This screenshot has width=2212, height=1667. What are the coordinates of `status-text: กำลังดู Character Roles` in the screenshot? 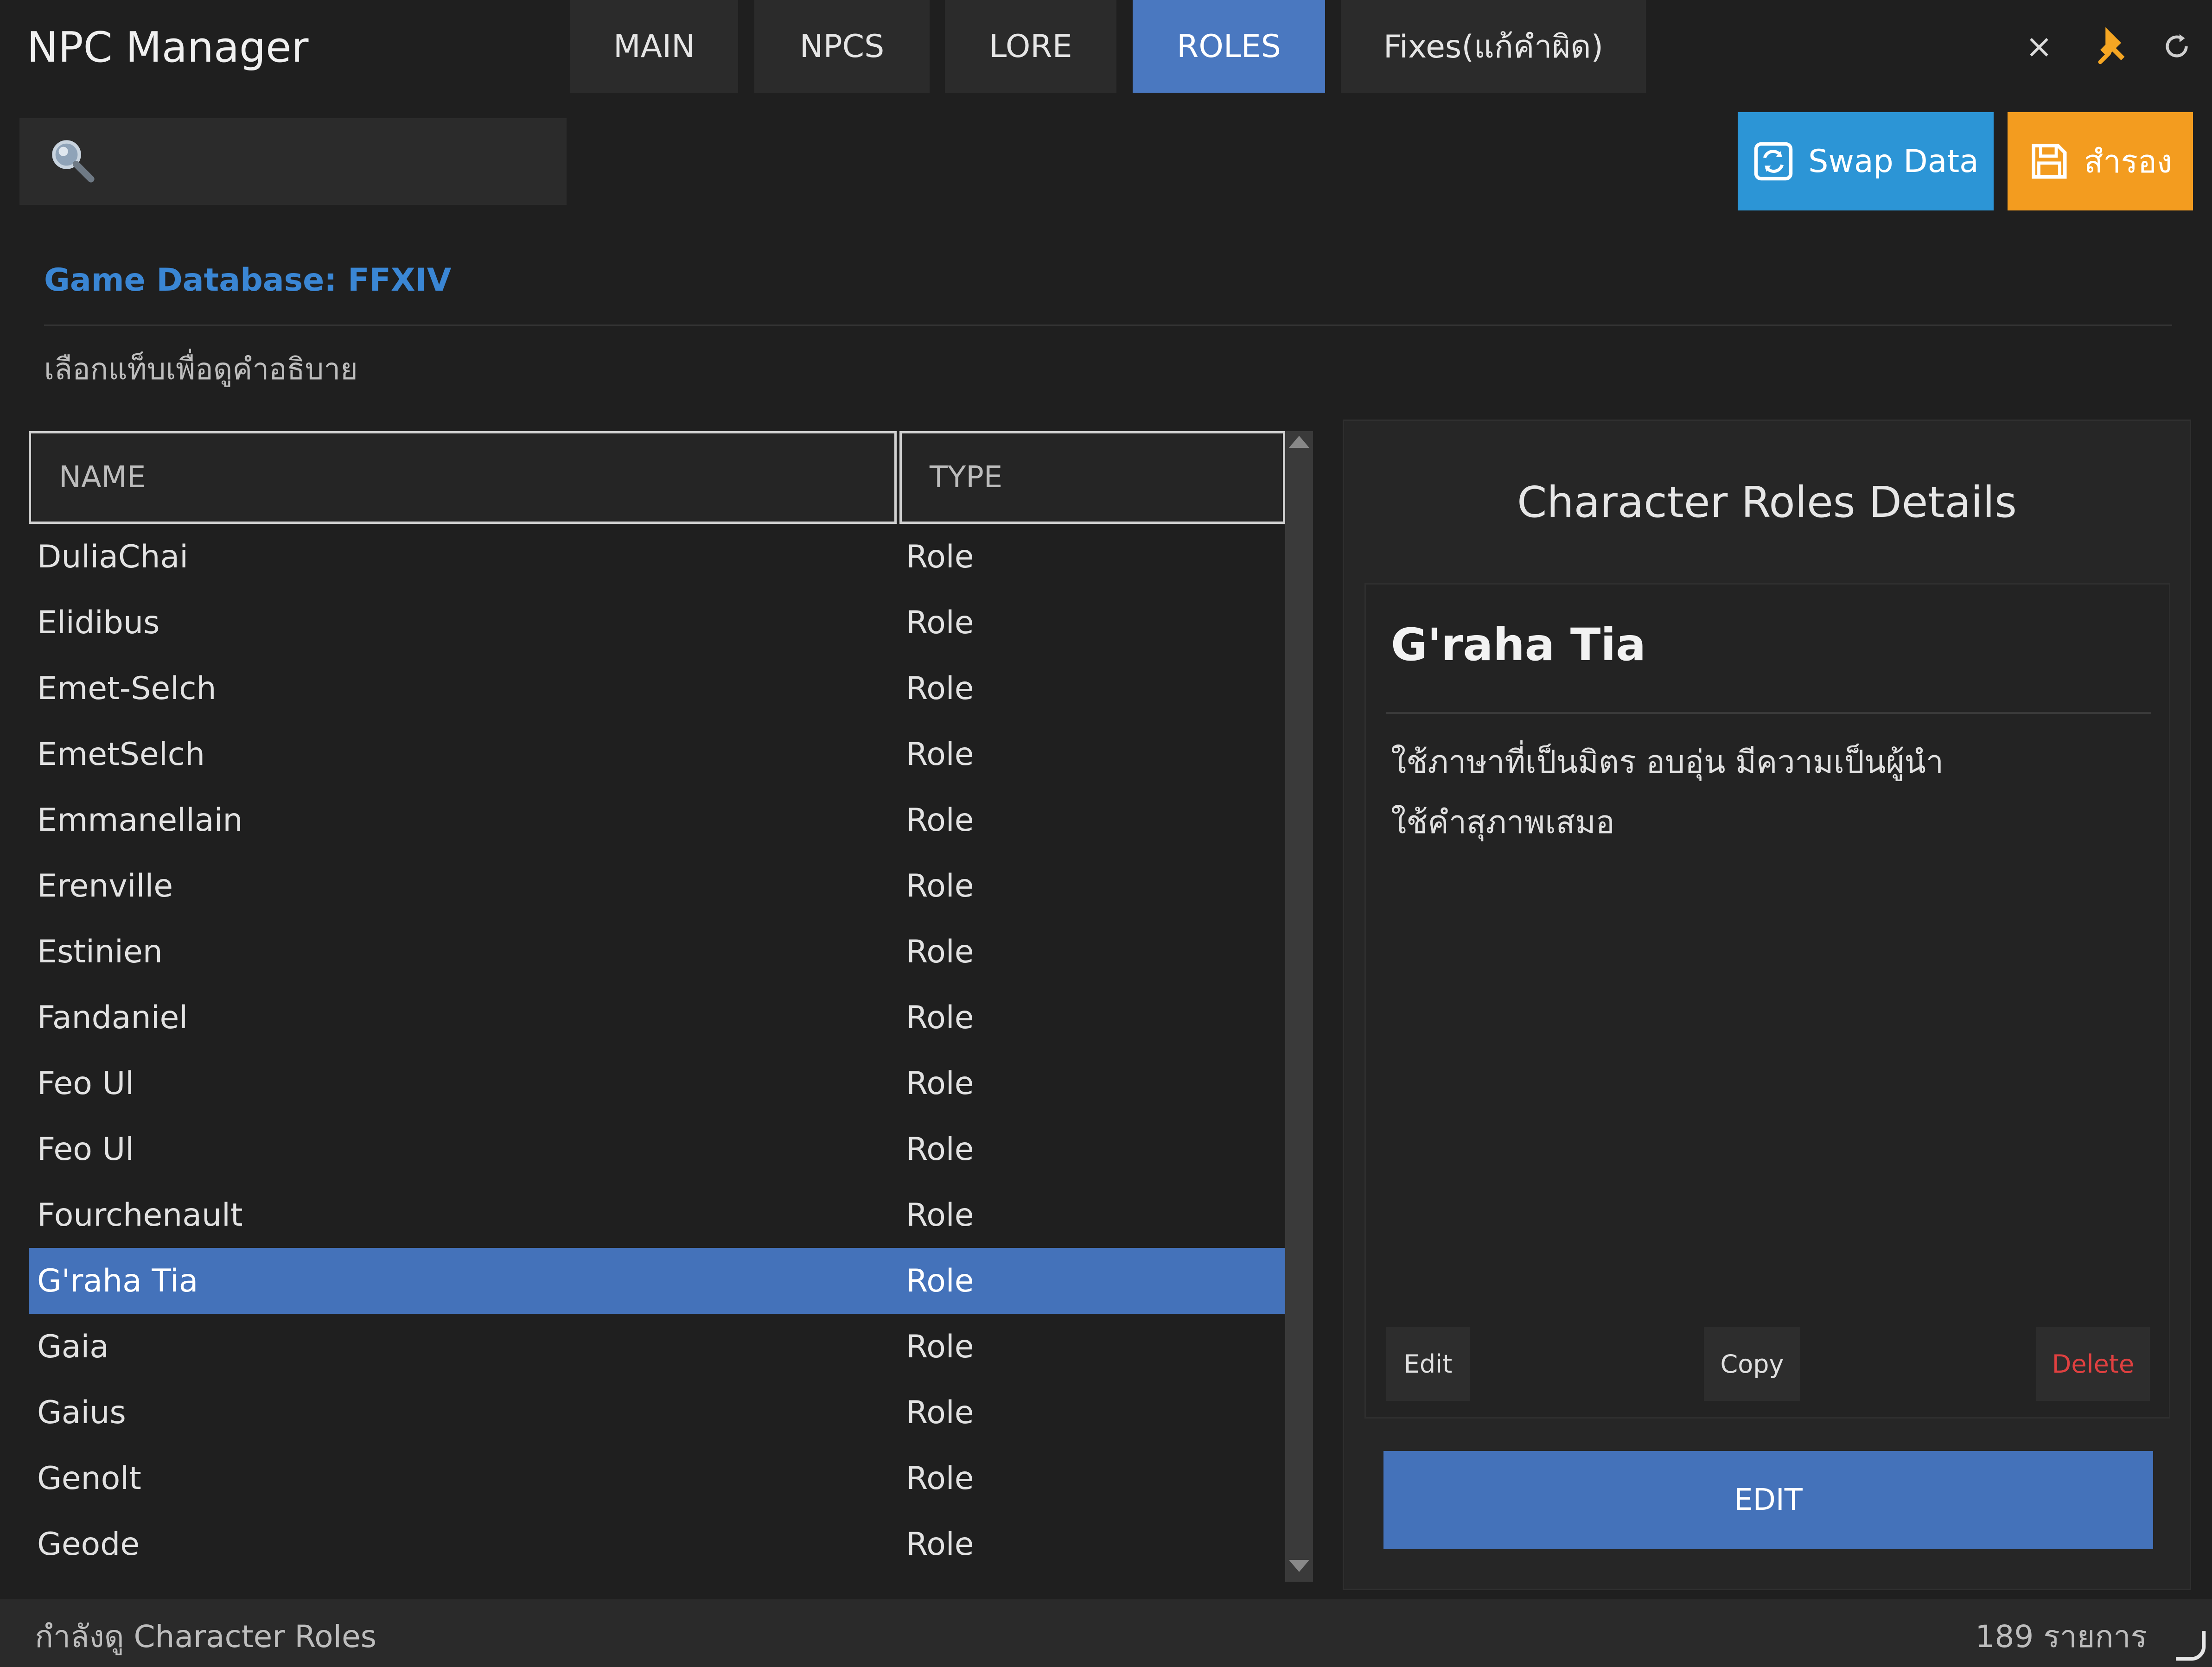 It's located at (206, 1636).